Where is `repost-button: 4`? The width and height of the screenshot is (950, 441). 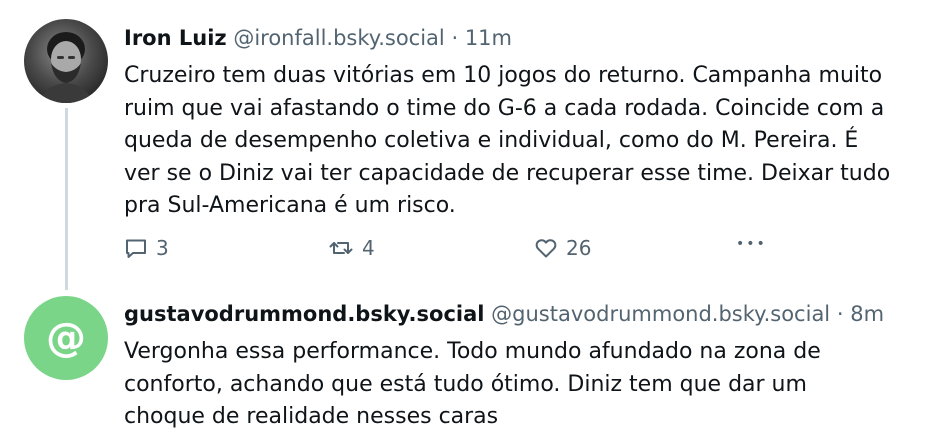 repost-button: 4 is located at coordinates (351, 248).